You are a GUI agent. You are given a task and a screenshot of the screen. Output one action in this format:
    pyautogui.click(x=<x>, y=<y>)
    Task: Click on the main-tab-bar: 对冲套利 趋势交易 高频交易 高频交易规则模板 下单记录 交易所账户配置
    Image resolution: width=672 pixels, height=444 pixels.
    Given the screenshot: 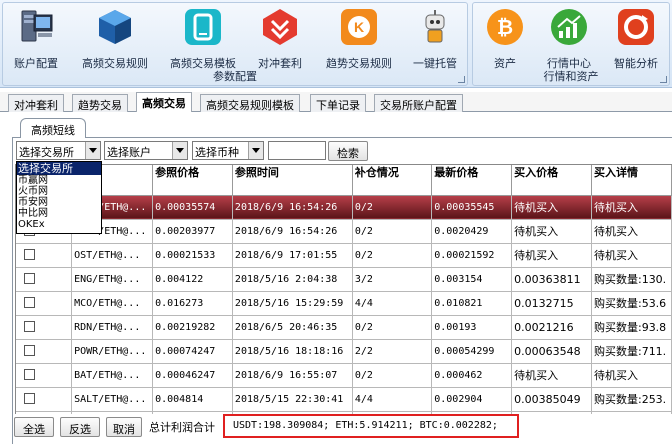 What is the action you would take?
    pyautogui.click(x=336, y=102)
    